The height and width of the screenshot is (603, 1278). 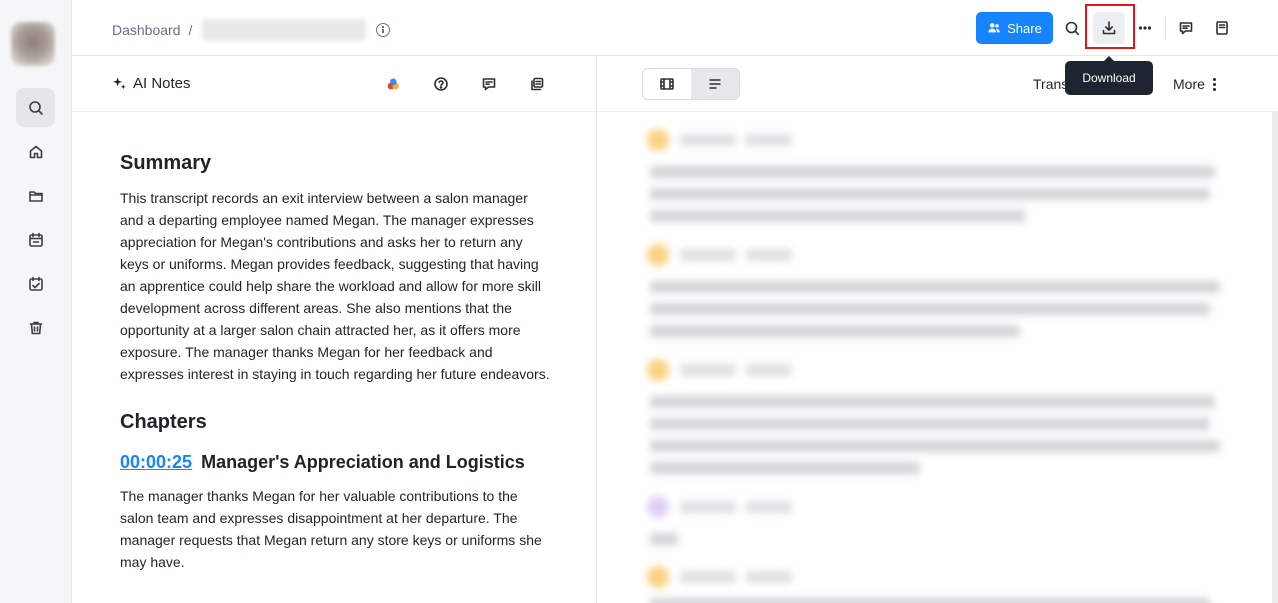 I want to click on comments-button, so click(x=1186, y=28).